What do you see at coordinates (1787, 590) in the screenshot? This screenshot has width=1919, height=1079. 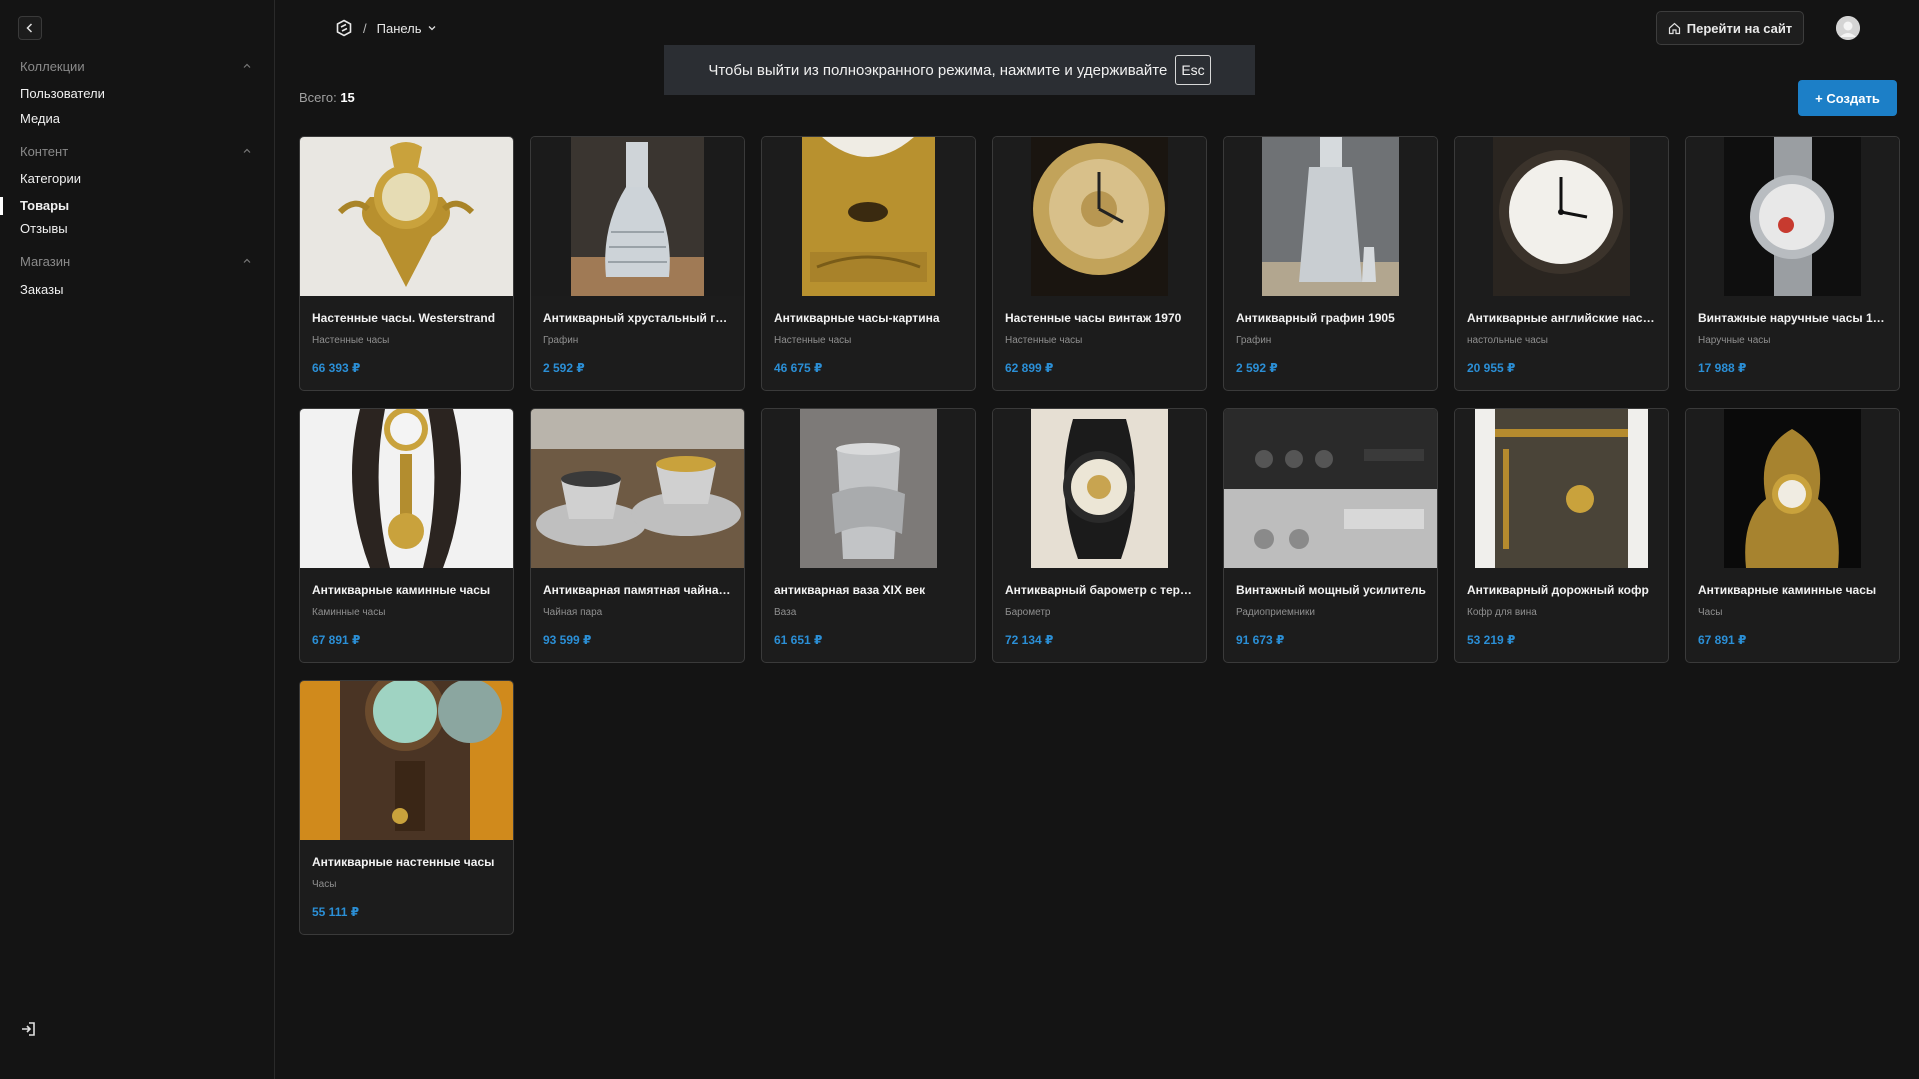 I see `product-title: Антикварные каминные часы` at bounding box center [1787, 590].